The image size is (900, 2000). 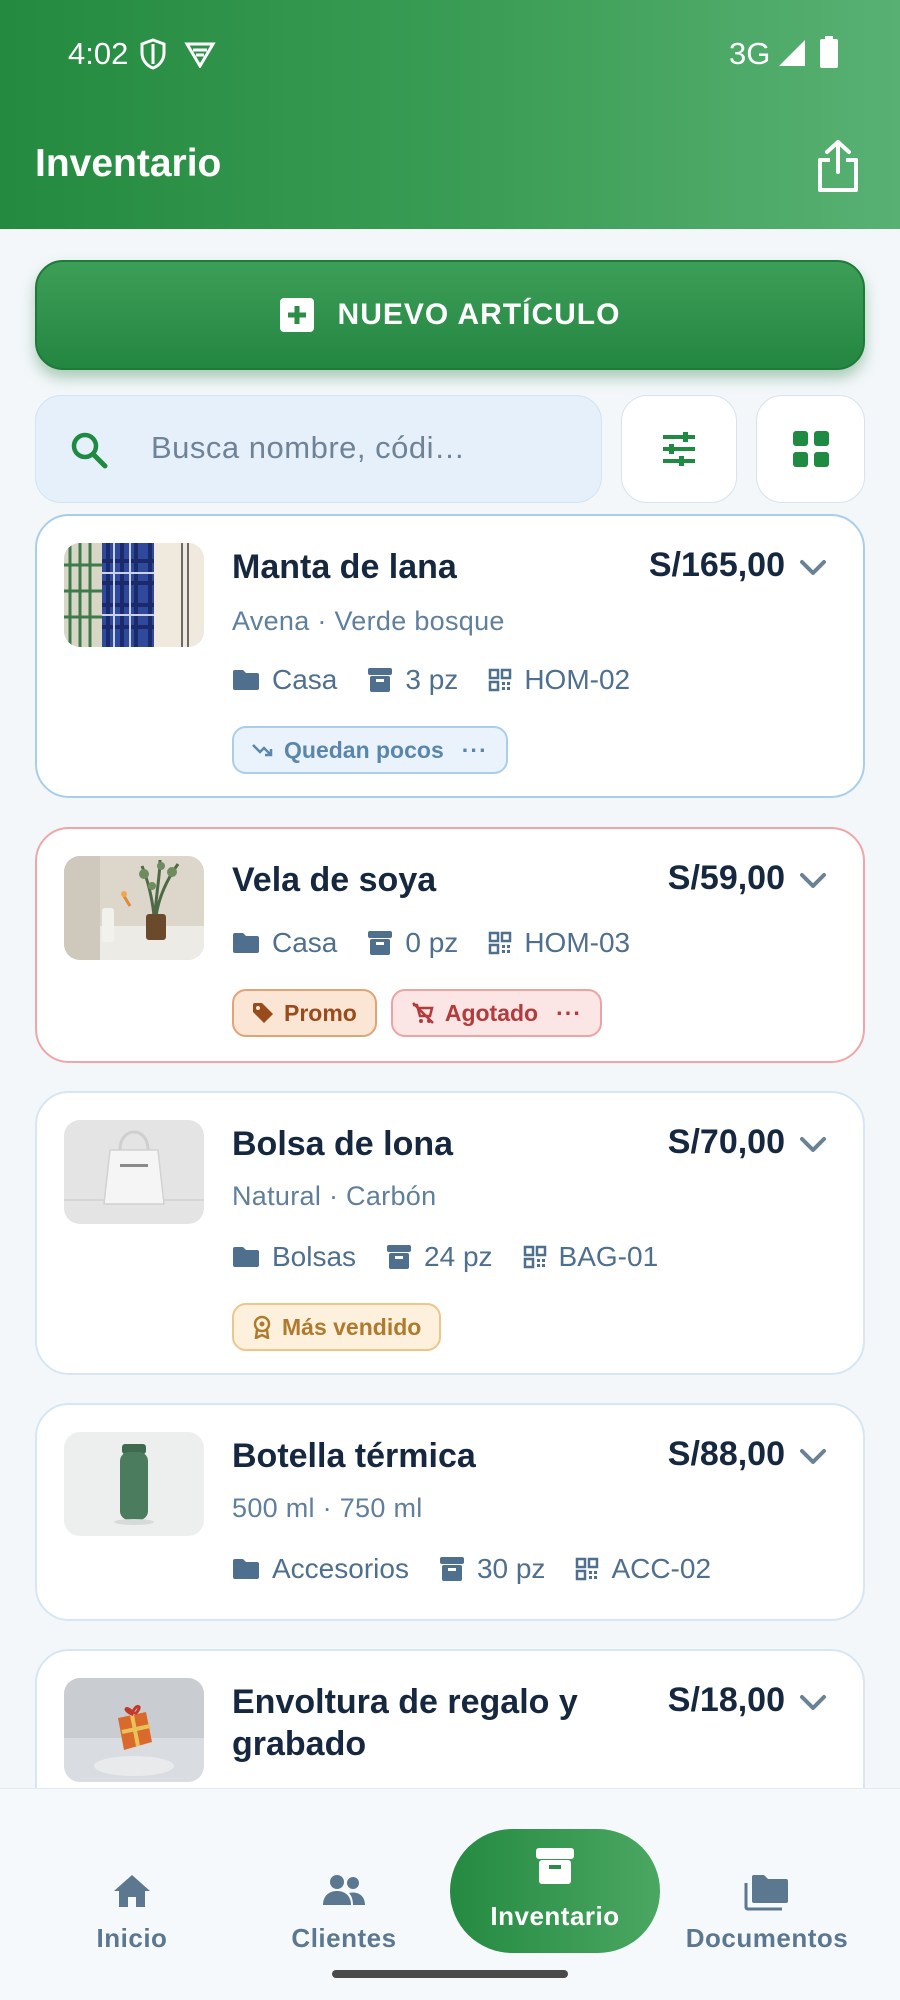 What do you see at coordinates (314, 1256) in the screenshot?
I see `item-category: Bolsas` at bounding box center [314, 1256].